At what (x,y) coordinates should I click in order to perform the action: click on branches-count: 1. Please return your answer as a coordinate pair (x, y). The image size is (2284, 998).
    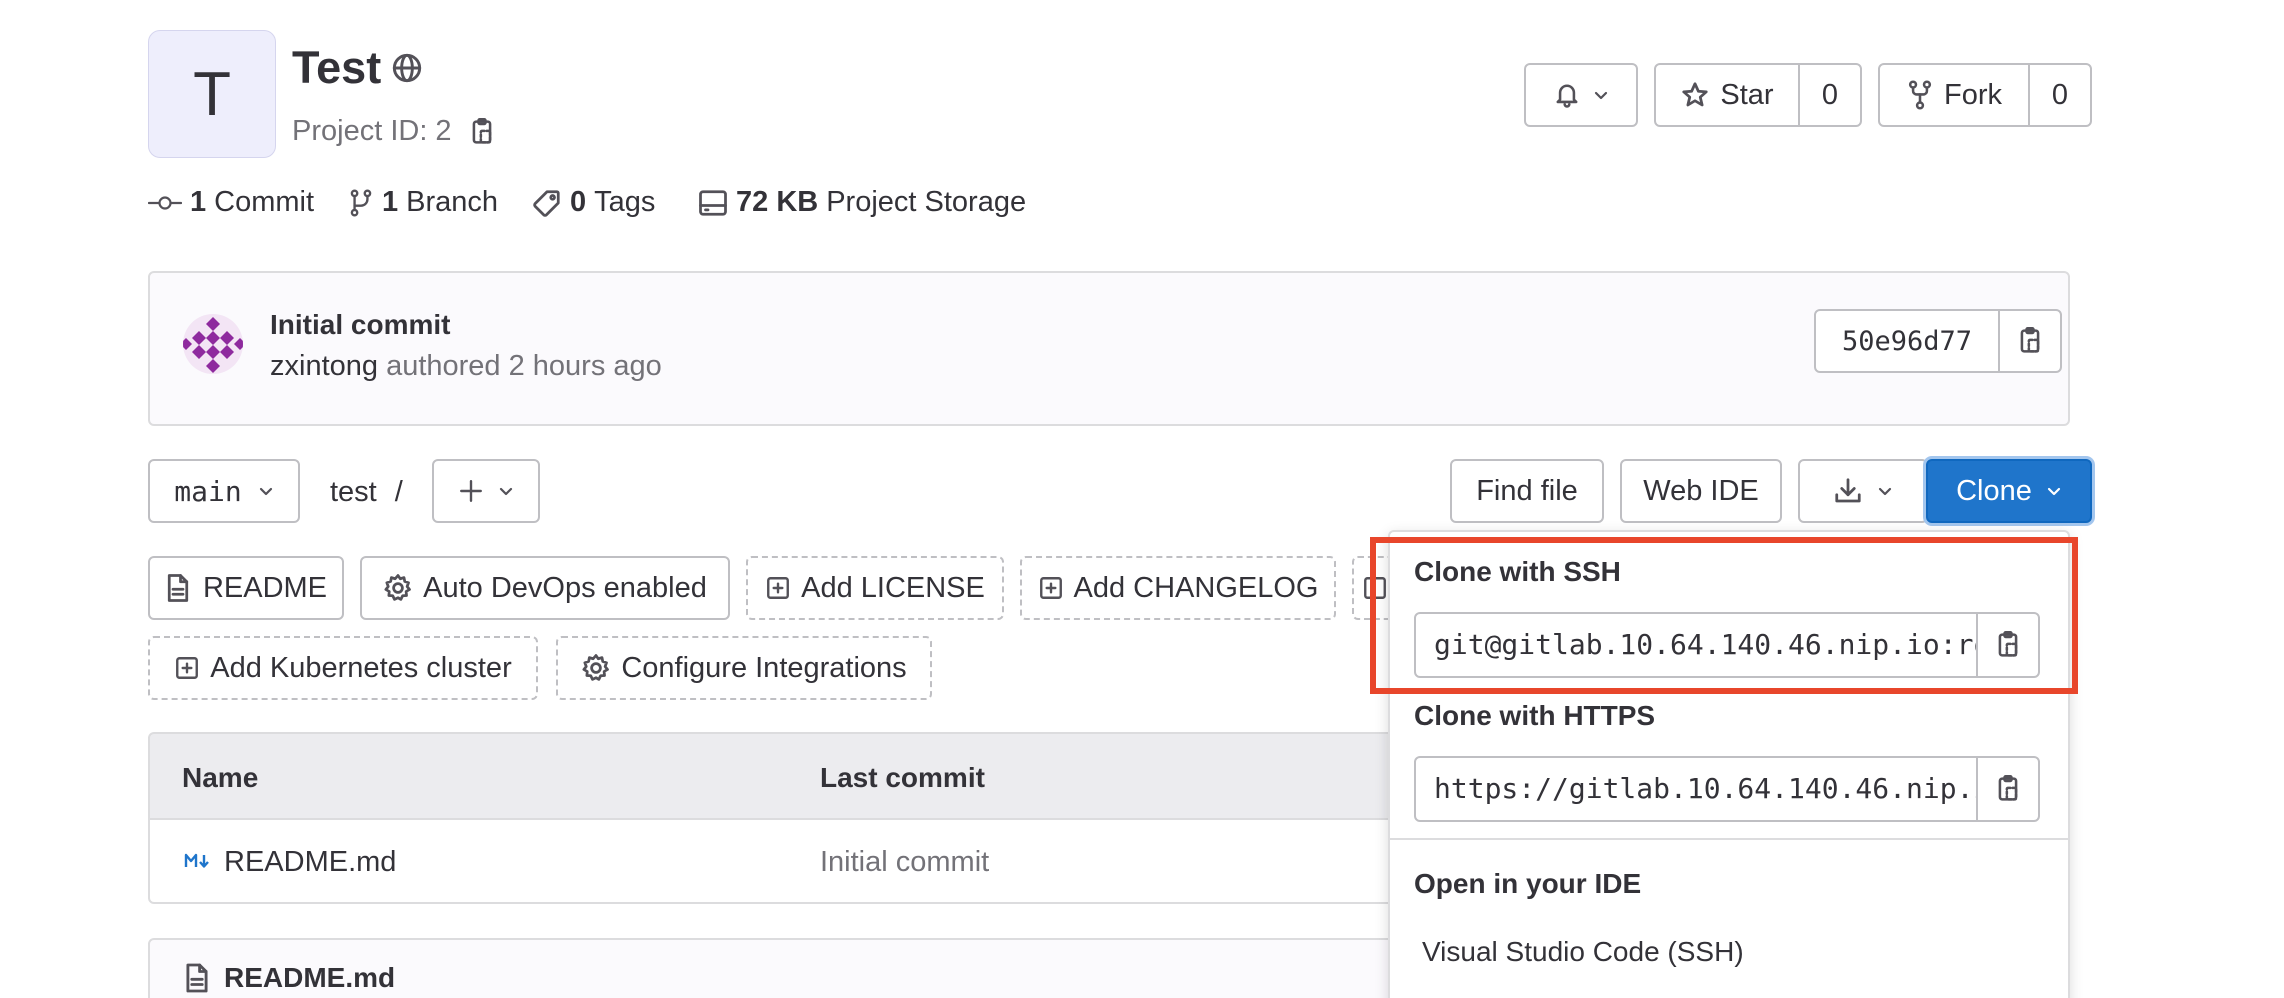
    Looking at the image, I should click on (390, 202).